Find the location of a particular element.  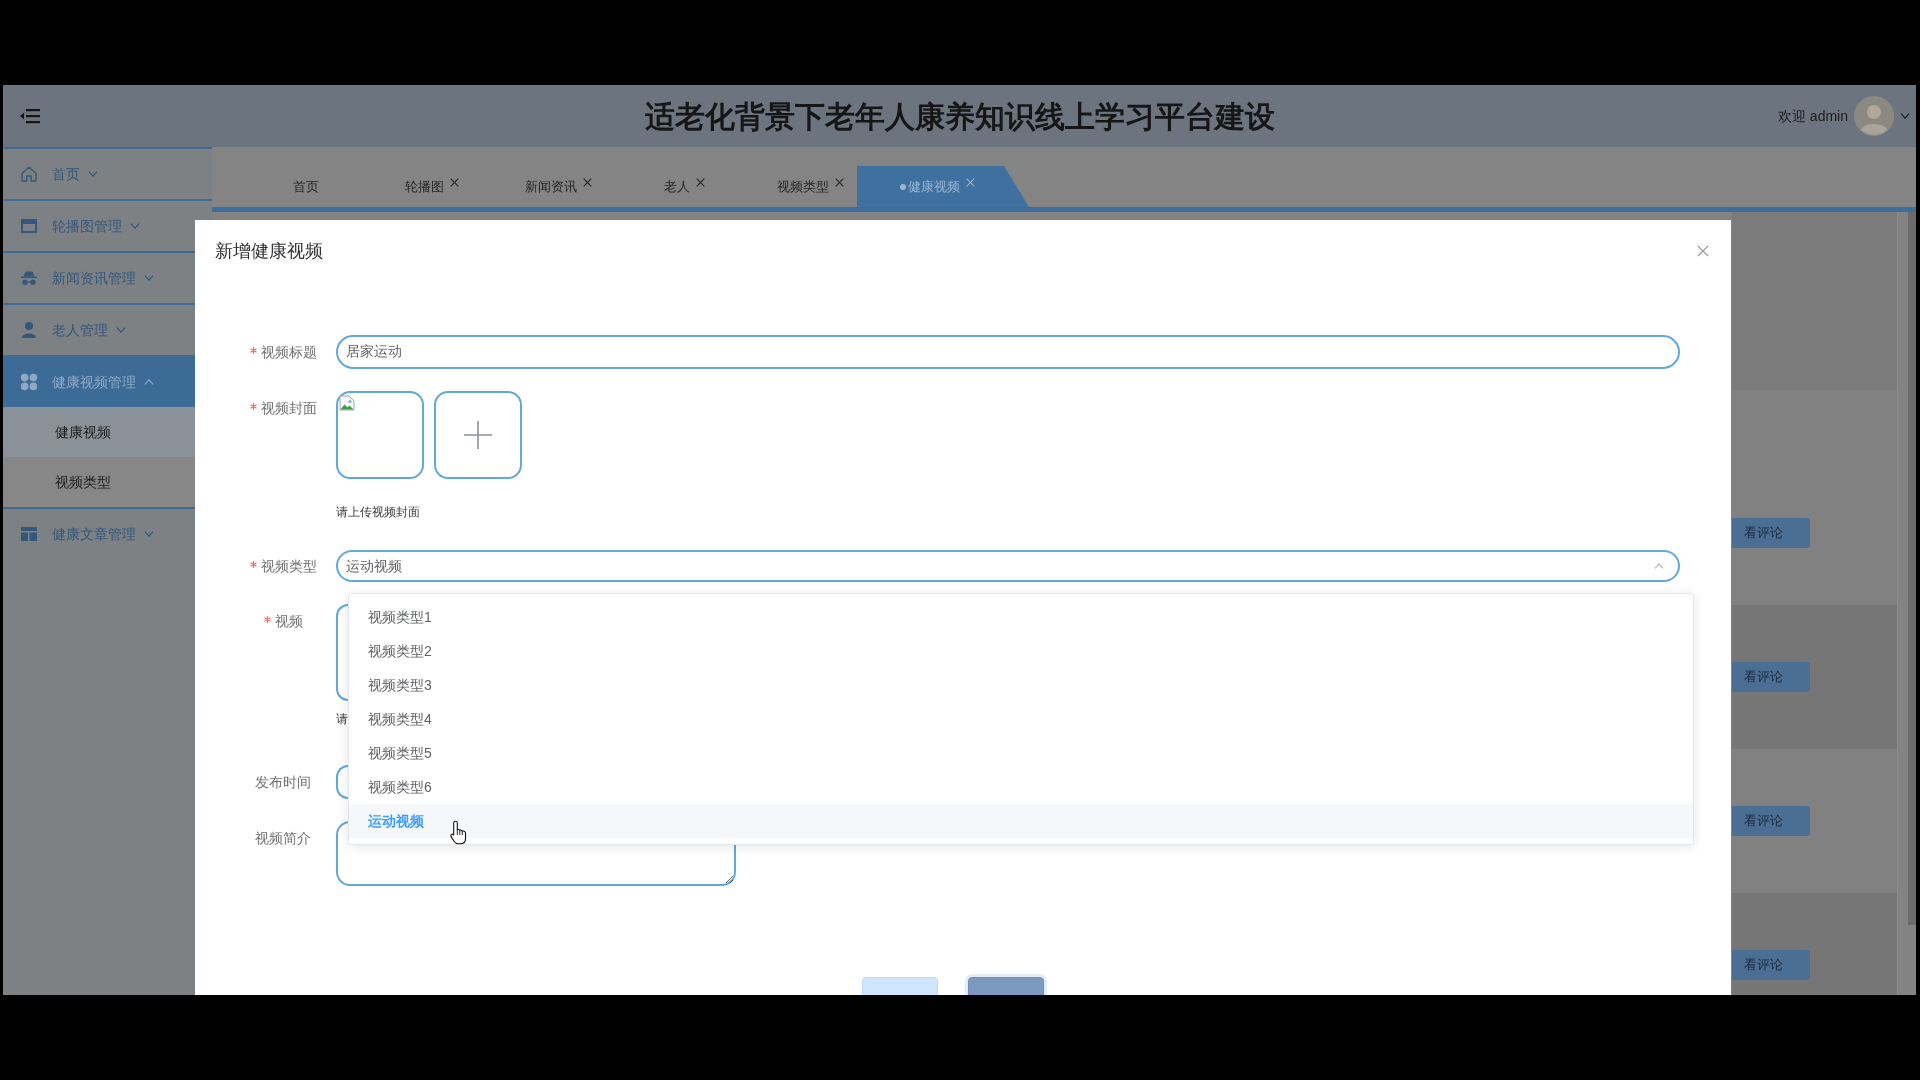

table-icon is located at coordinates (29, 534).